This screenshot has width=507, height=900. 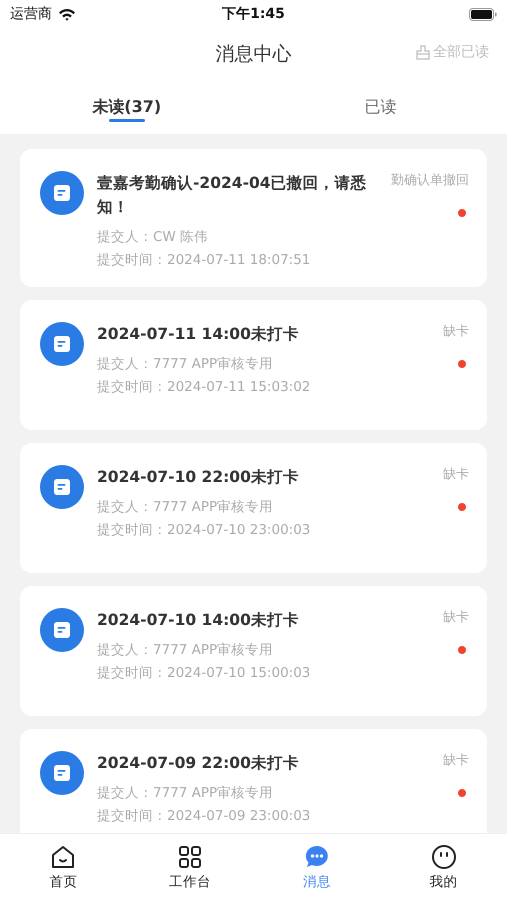 What do you see at coordinates (153, 237) in the screenshot?
I see `submitter-text: 提交人：CW 陈伟` at bounding box center [153, 237].